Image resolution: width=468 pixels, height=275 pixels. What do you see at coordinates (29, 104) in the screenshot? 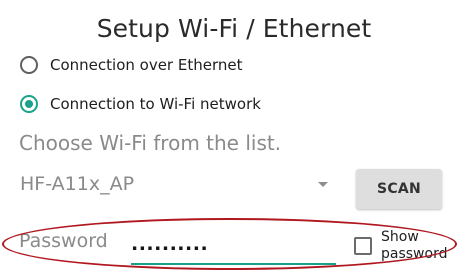
I see `radio-wifi-checked-icon` at bounding box center [29, 104].